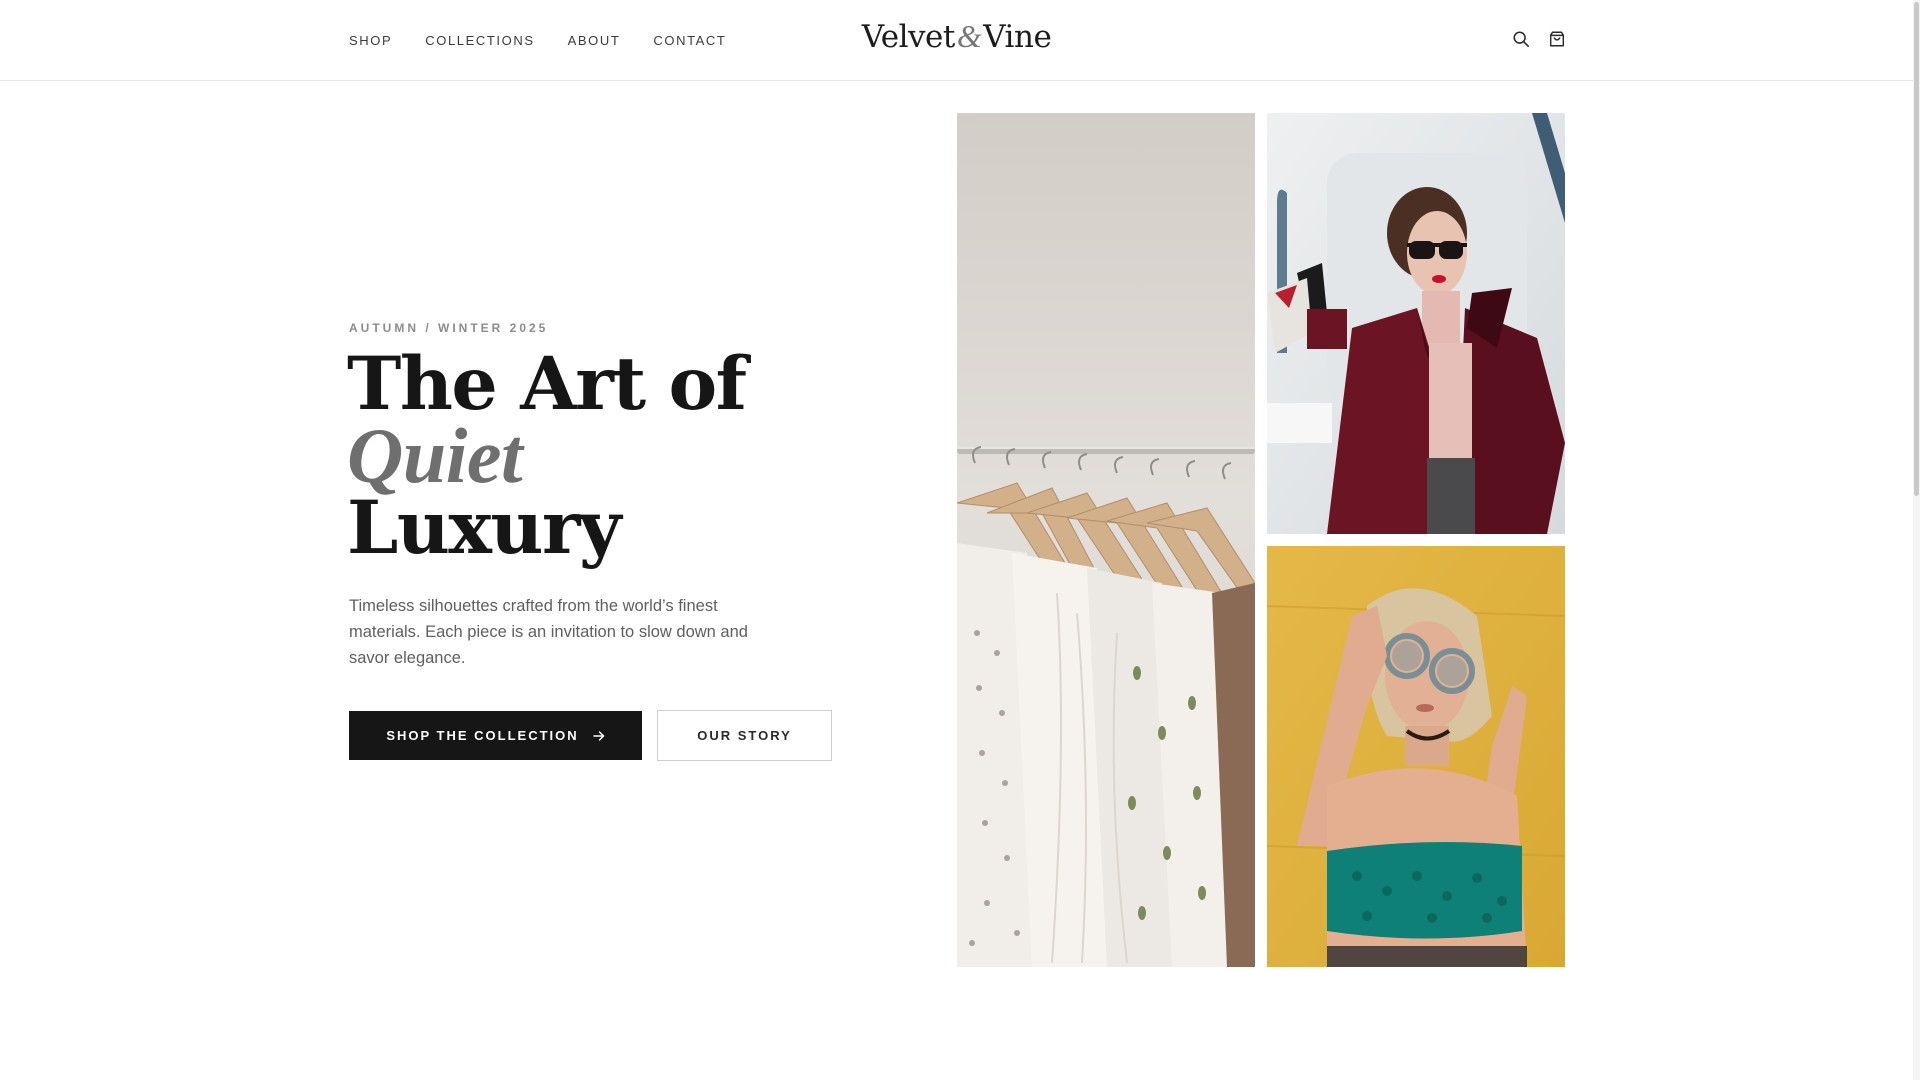 The image size is (1920, 1080). I want to click on brand-logo: Velvet&Vine, so click(956, 36).